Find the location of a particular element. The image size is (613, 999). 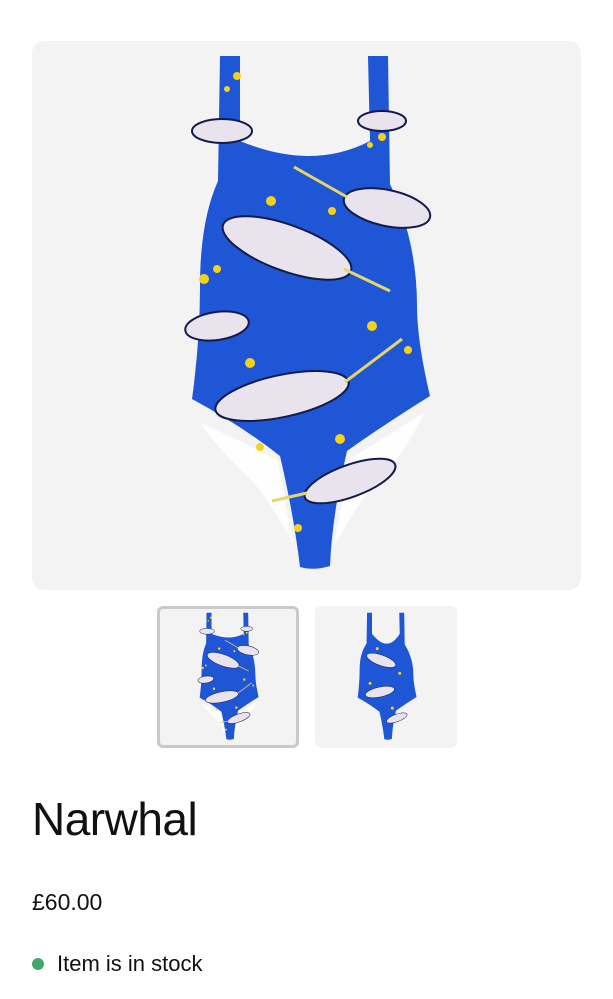

product-price: £60.00 is located at coordinates (67, 902).